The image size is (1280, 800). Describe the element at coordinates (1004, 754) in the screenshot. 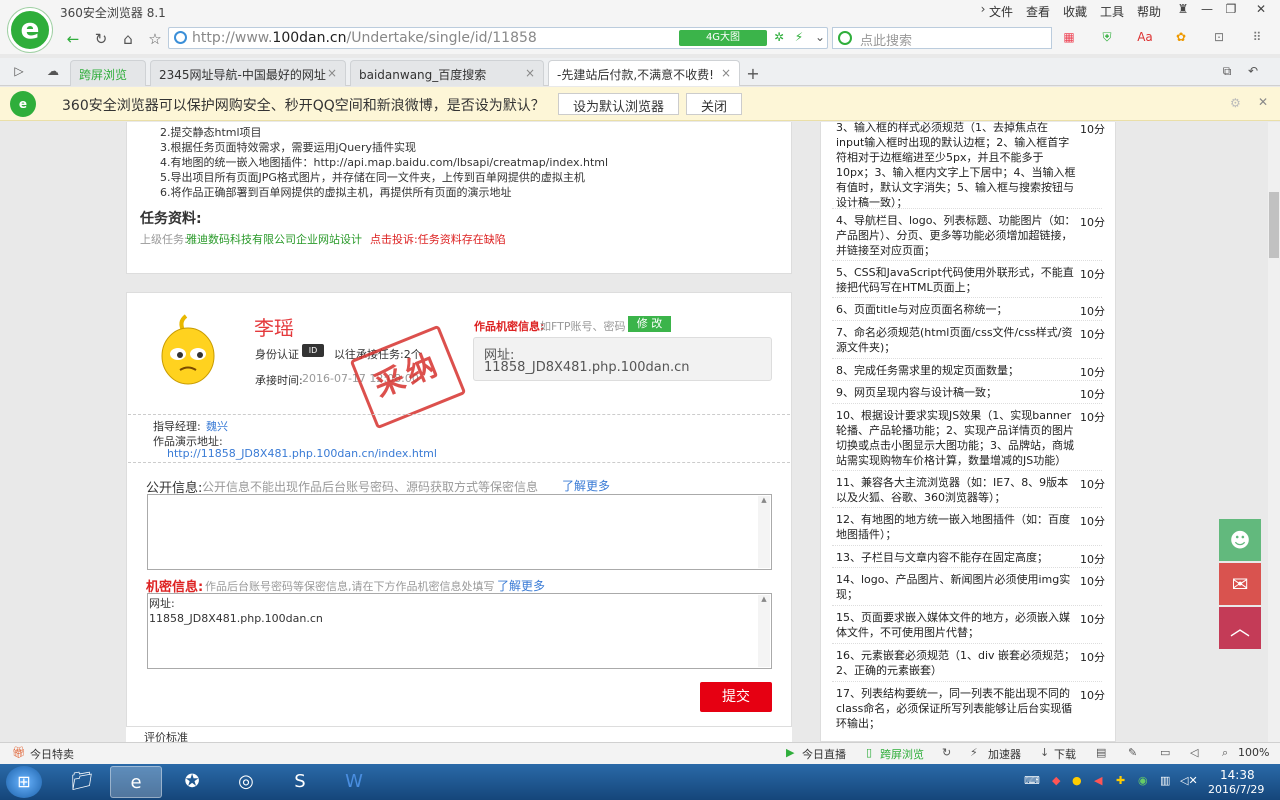

I see `status-accelerator: 加速器` at that location.